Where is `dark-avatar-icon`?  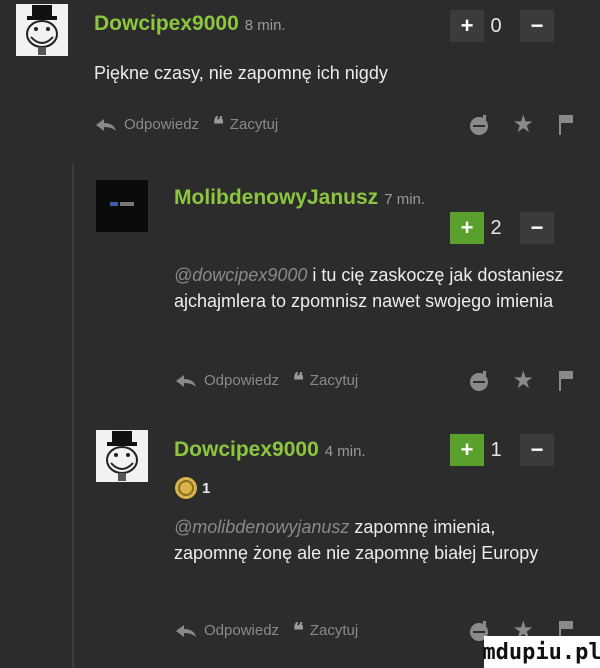
dark-avatar-icon is located at coordinates (122, 206).